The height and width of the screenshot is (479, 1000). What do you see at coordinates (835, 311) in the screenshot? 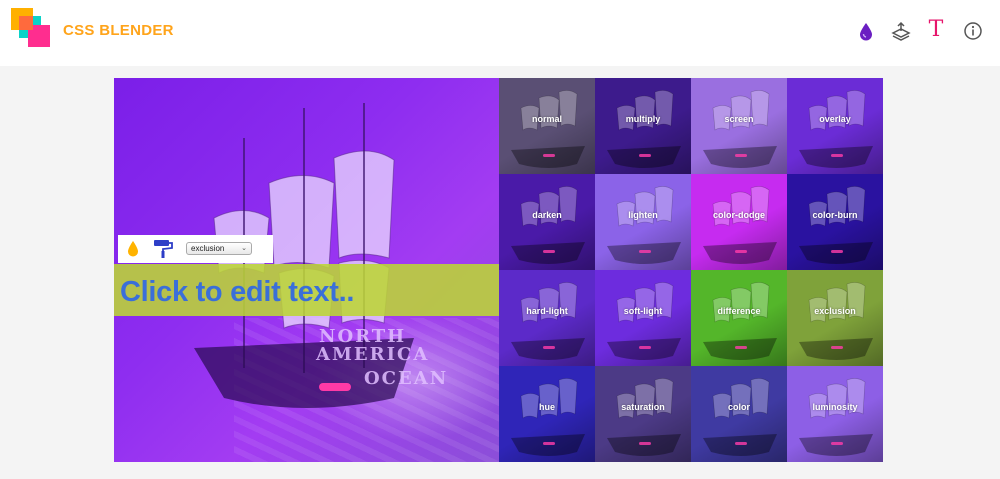
I see `blend-tile-label: exclusion` at bounding box center [835, 311].